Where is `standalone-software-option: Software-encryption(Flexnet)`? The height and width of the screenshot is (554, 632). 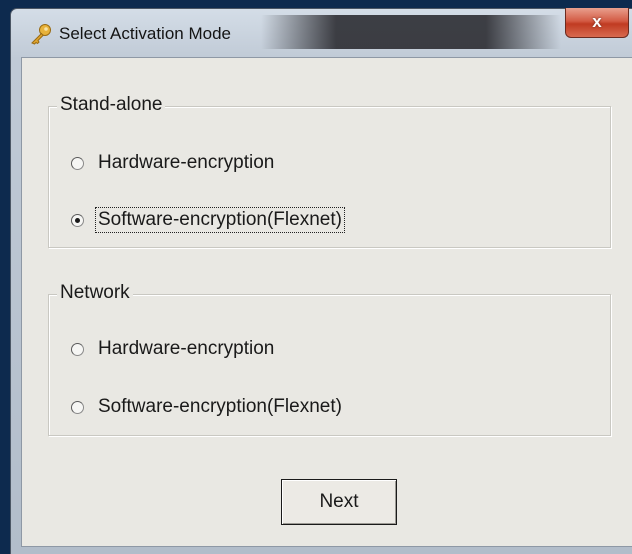
standalone-software-option: Software-encryption(Flexnet) is located at coordinates (208, 220).